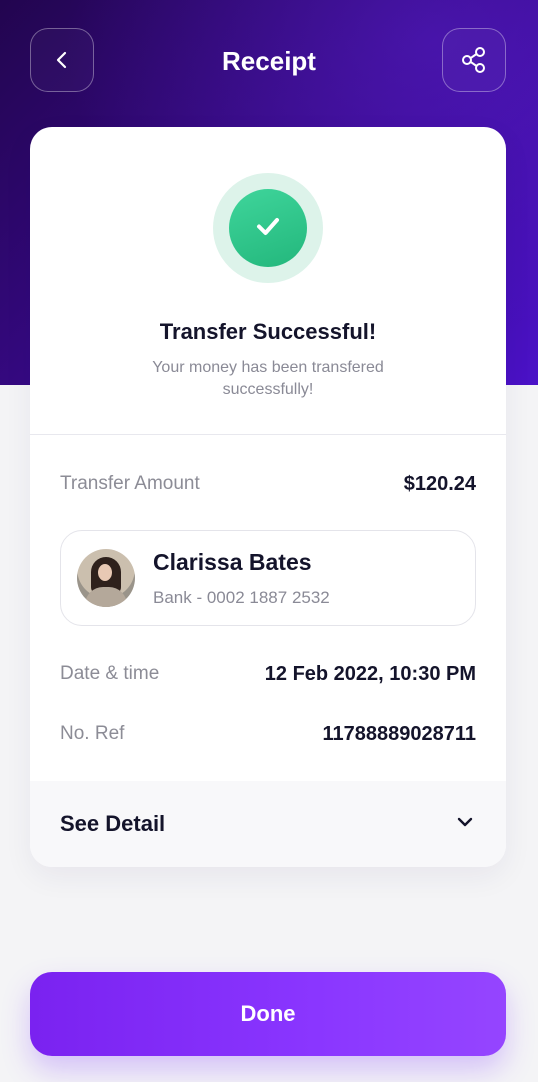 This screenshot has width=538, height=1082. Describe the element at coordinates (268, 824) in the screenshot. I see `see-detail-toggle: See Detail` at that location.